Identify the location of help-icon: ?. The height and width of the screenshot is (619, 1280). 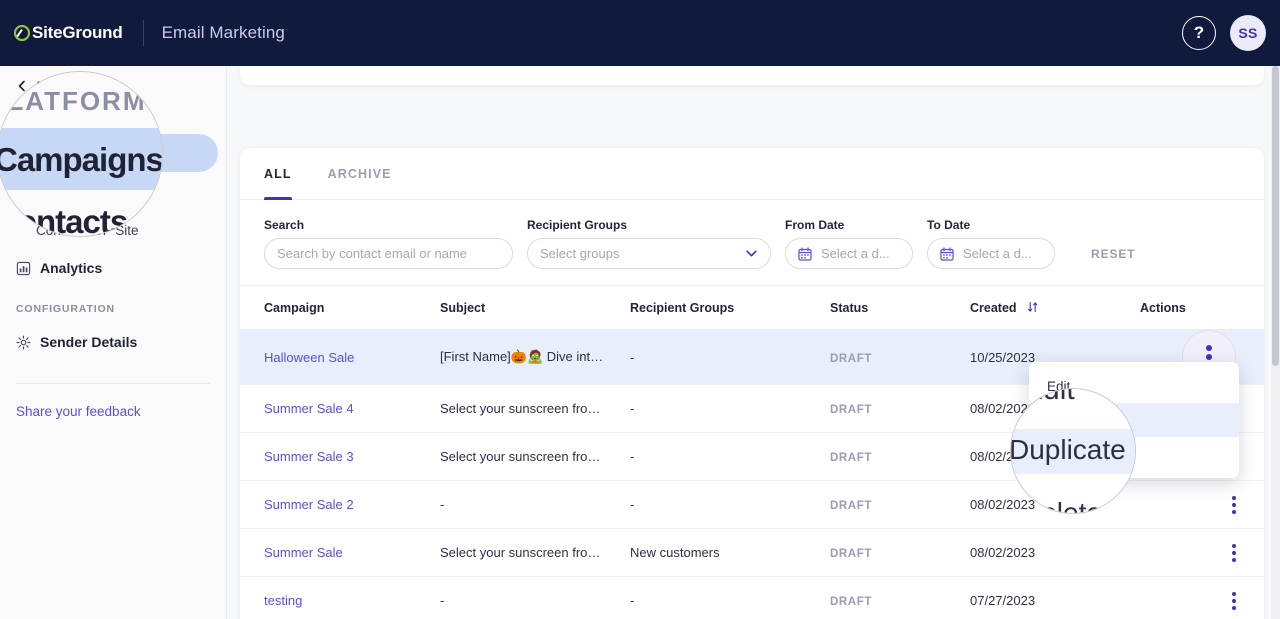
(1199, 33).